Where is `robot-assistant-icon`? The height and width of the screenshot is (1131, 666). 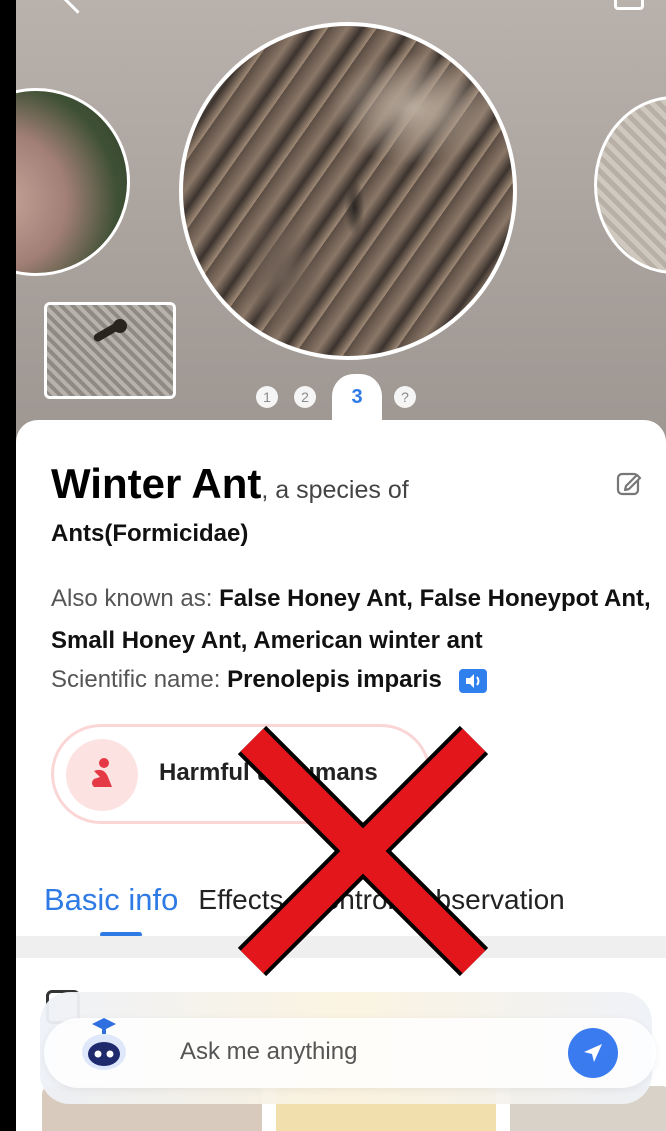 robot-assistant-icon is located at coordinates (105, 1045).